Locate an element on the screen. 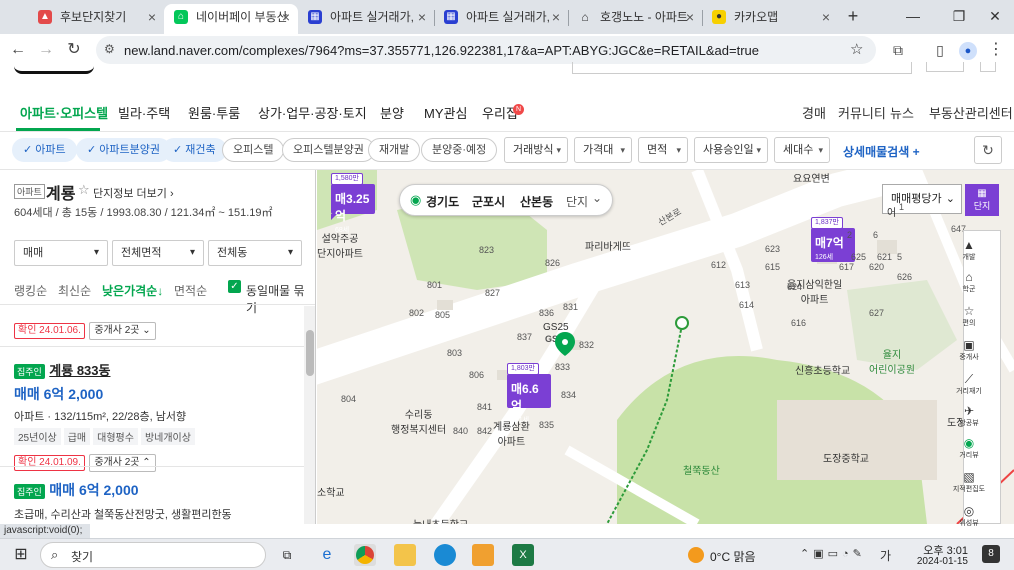 Image resolution: width=1014 pixels, height=570 pixels. region-selector: ◉ 경기도 군포시 산본동 단지 ⌄ is located at coordinates (506, 200).